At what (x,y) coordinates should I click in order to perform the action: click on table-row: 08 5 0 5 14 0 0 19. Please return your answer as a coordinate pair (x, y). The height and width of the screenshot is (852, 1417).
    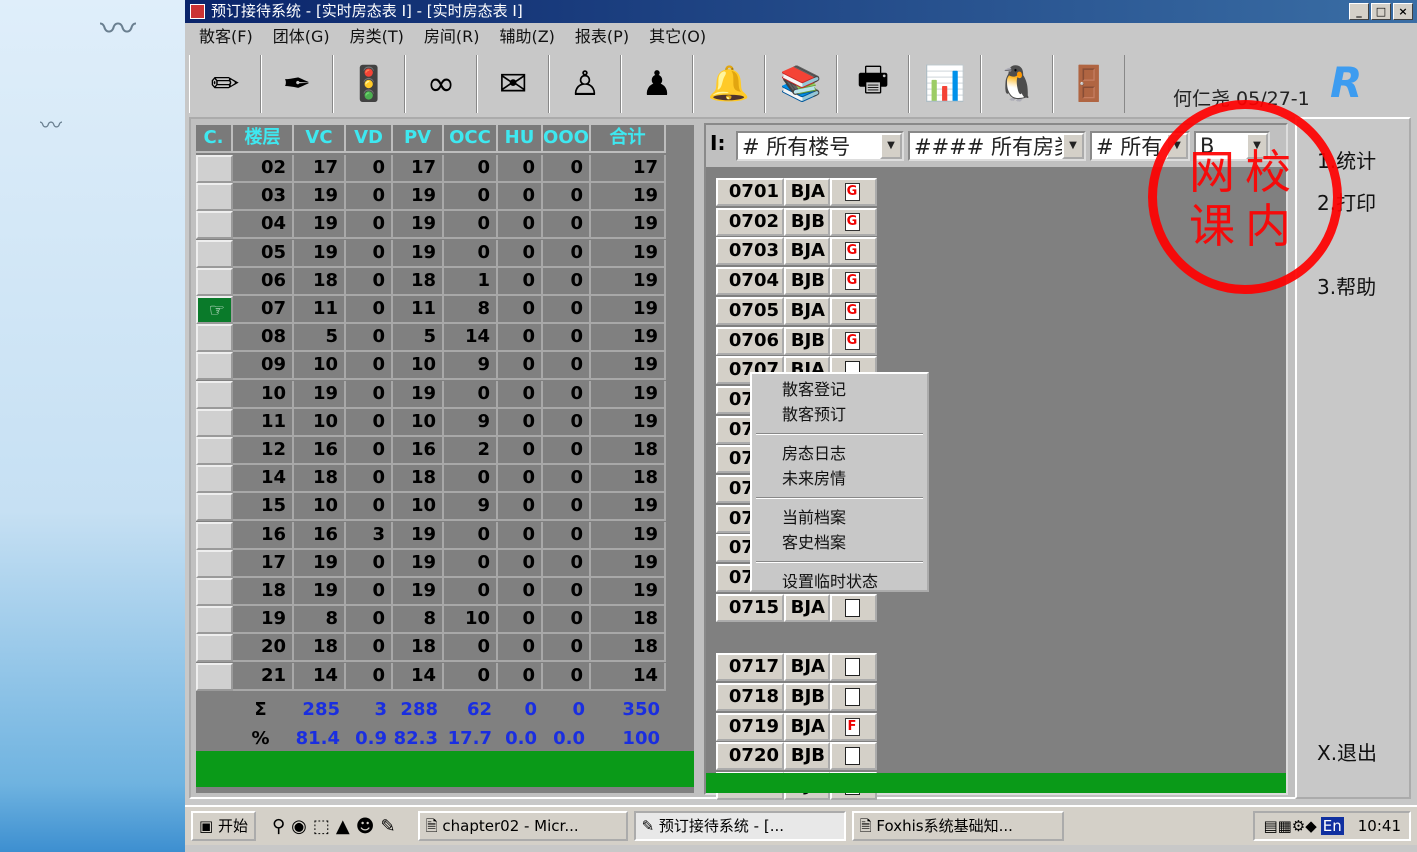
    Looking at the image, I should click on (431, 338).